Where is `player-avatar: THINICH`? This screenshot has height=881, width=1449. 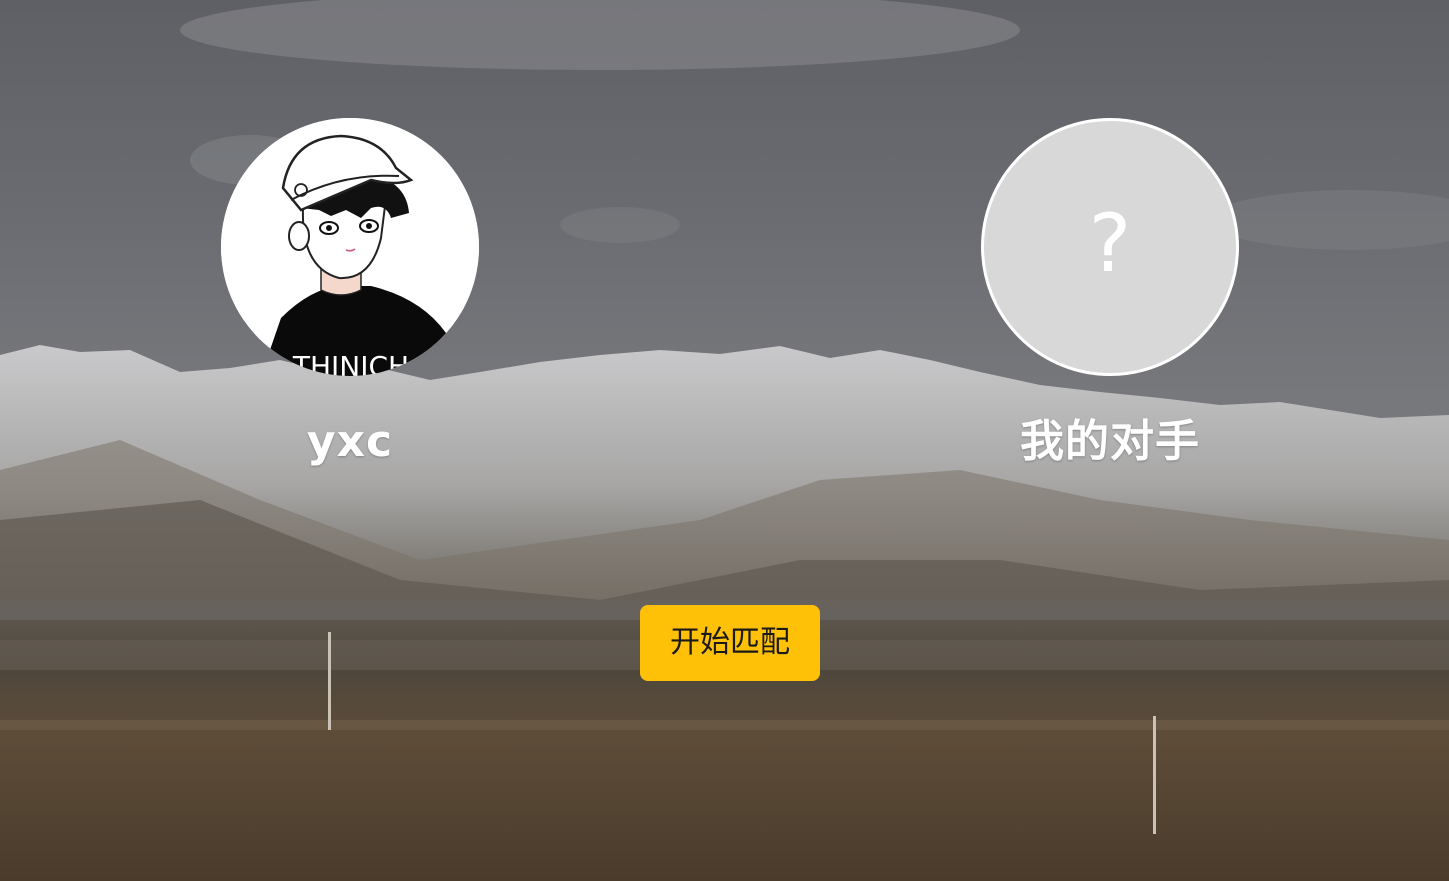
player-avatar: THINICH is located at coordinates (350, 247).